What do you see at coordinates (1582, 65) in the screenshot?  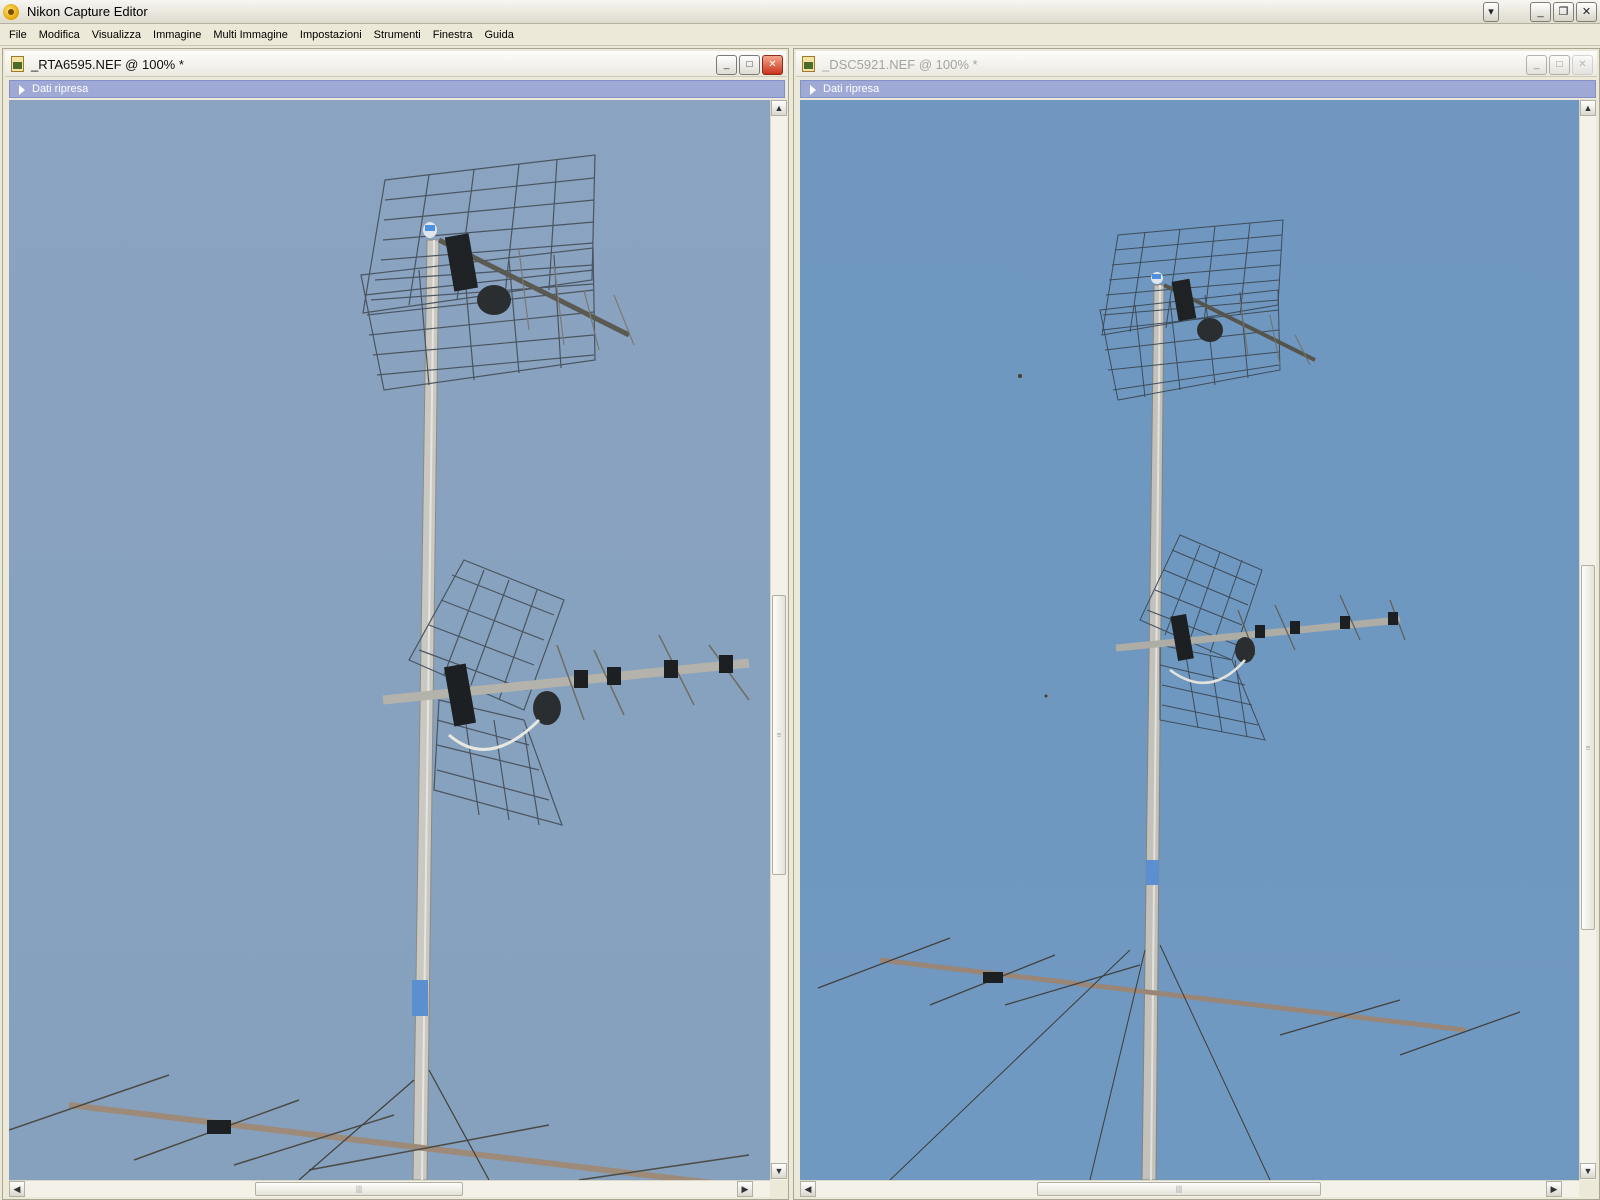 I see `doc-close-button-right: ✕` at bounding box center [1582, 65].